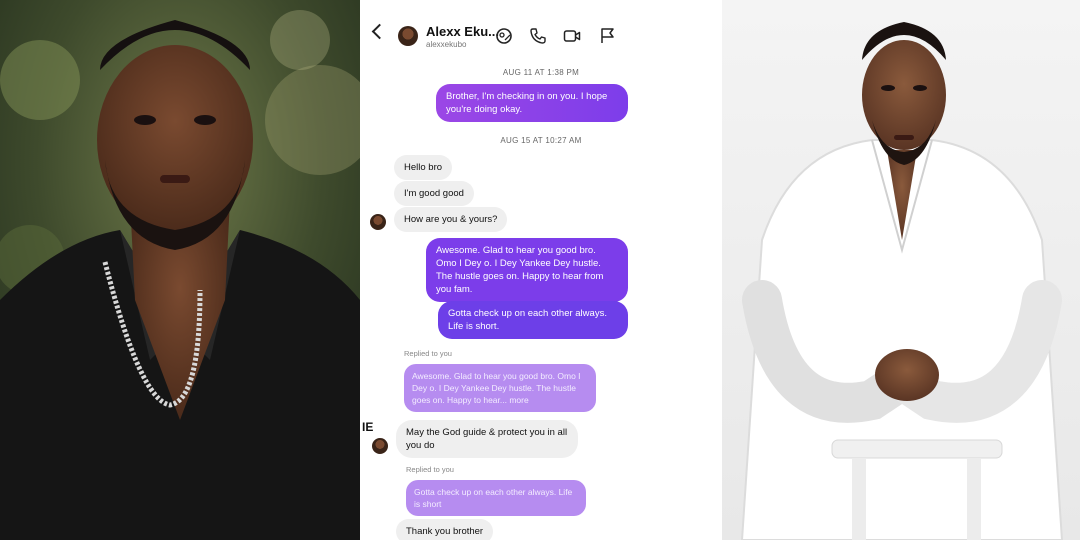 The image size is (1080, 540). What do you see at coordinates (541, 140) in the screenshot?
I see `timestamp: AUG 15 AT 10:27 AM` at bounding box center [541, 140].